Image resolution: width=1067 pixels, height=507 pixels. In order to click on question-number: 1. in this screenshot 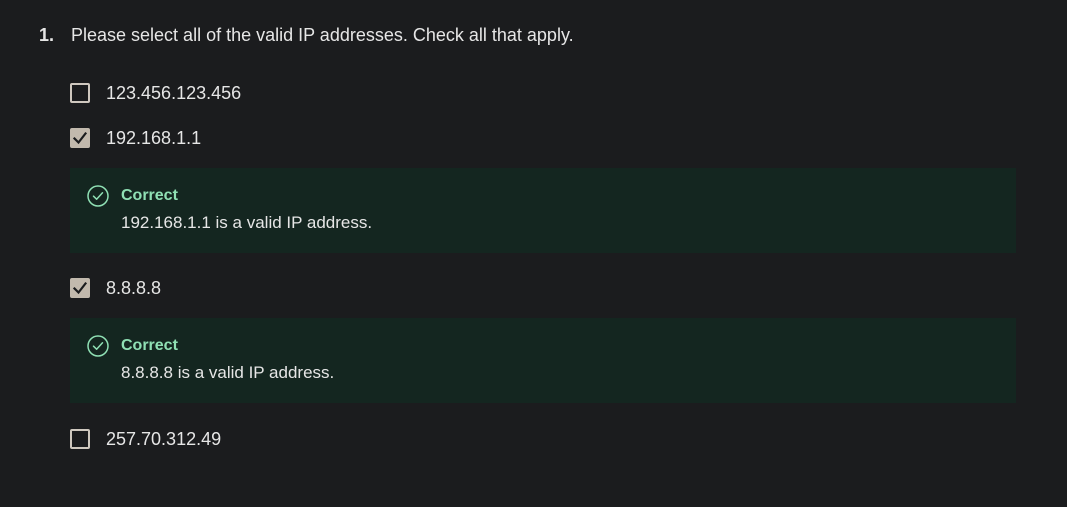, I will do `click(47, 34)`.